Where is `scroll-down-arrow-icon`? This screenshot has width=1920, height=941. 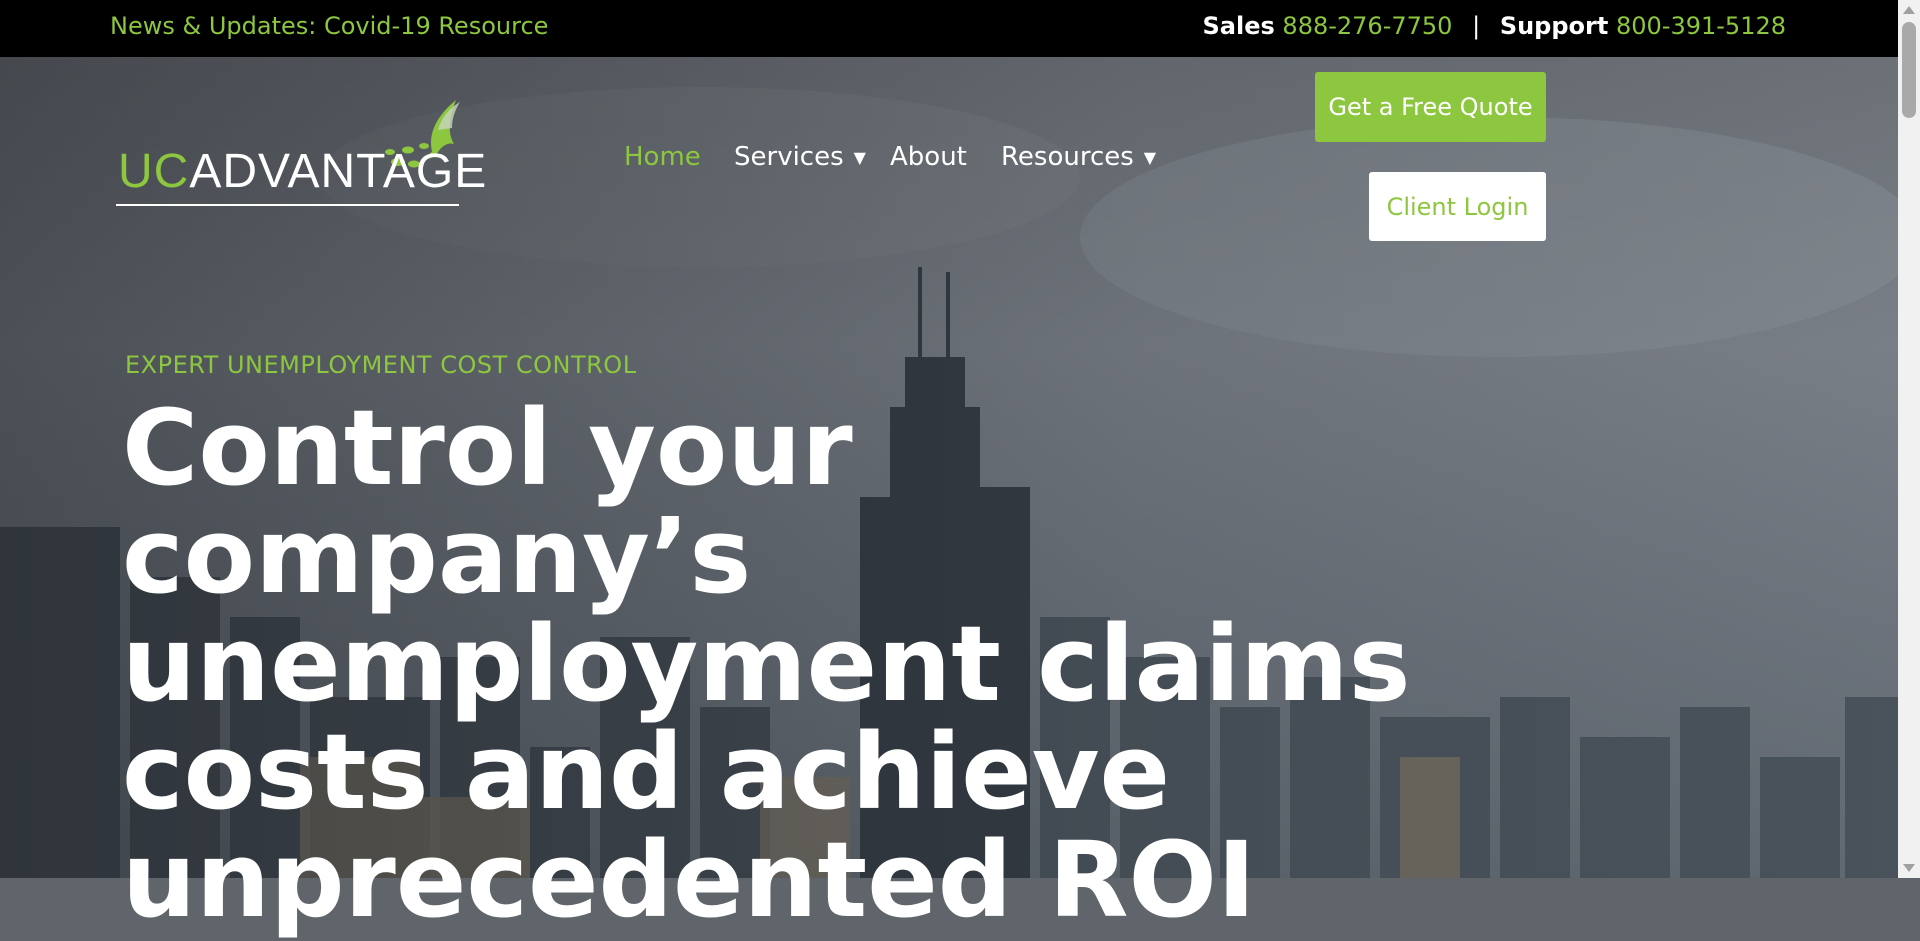
scroll-down-arrow-icon is located at coordinates (1909, 868).